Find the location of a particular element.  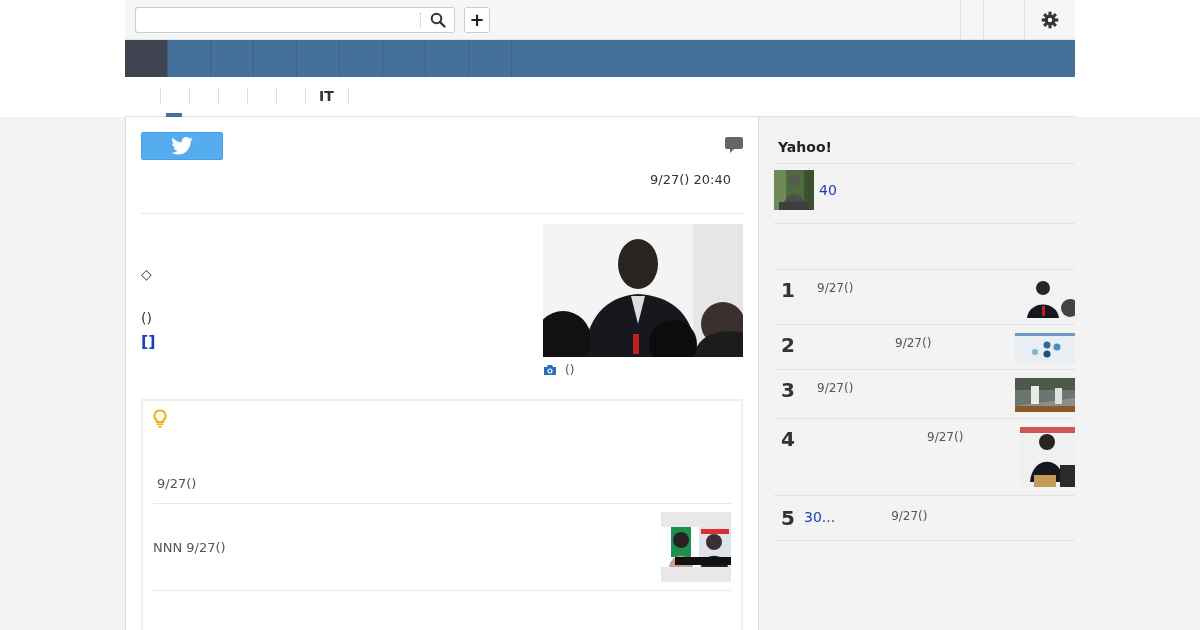

article-text: ◇ is located at coordinates (146, 274).